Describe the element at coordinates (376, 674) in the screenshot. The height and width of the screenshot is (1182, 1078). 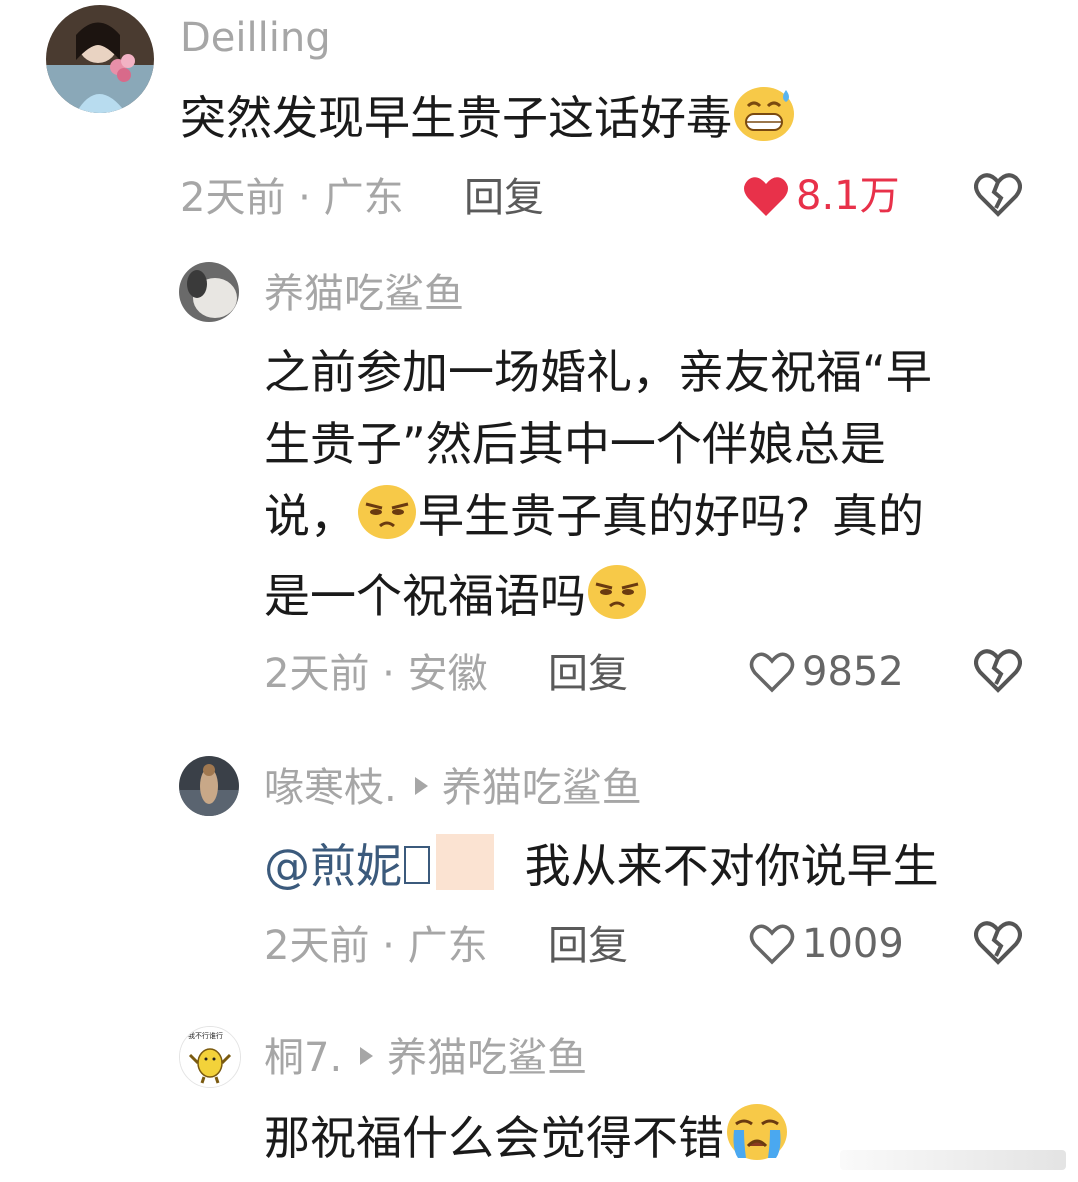
I see `comment-meta: 2天前 · 安徽` at that location.